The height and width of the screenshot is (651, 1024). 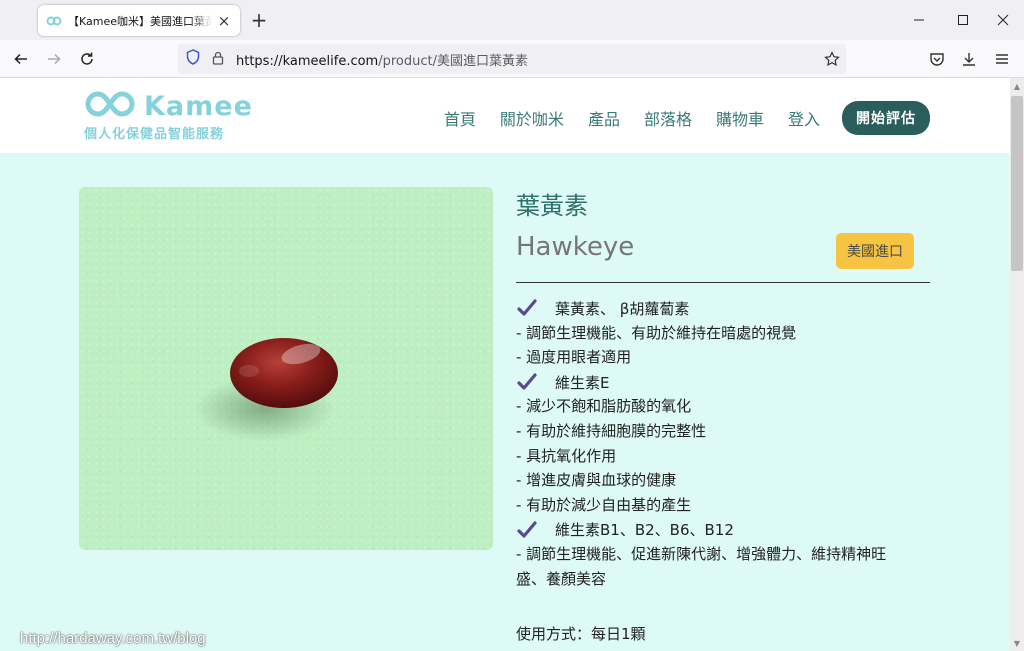 I want to click on menu-item-products: 產品, so click(x=604, y=118).